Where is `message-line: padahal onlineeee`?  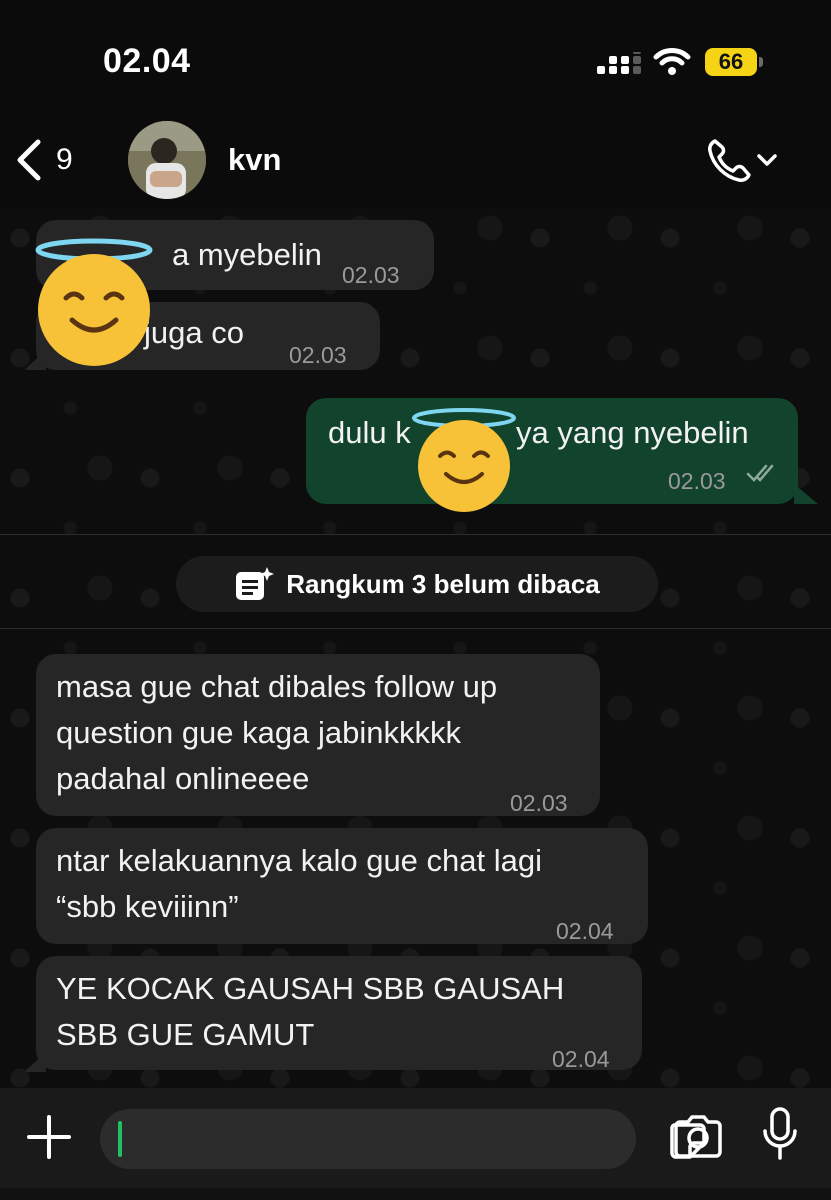 message-line: padahal onlineeee is located at coordinates (183, 778).